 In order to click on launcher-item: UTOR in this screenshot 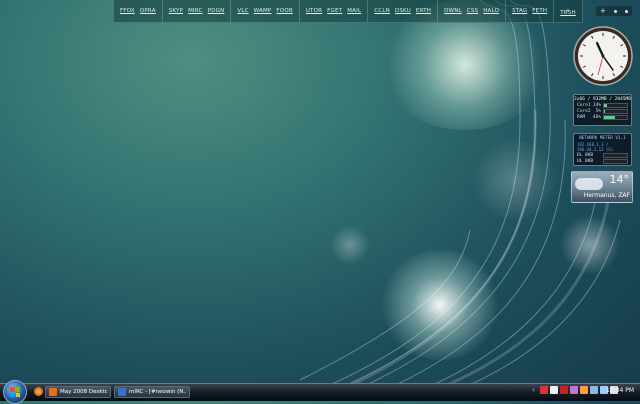, I will do `click(314, 11)`.